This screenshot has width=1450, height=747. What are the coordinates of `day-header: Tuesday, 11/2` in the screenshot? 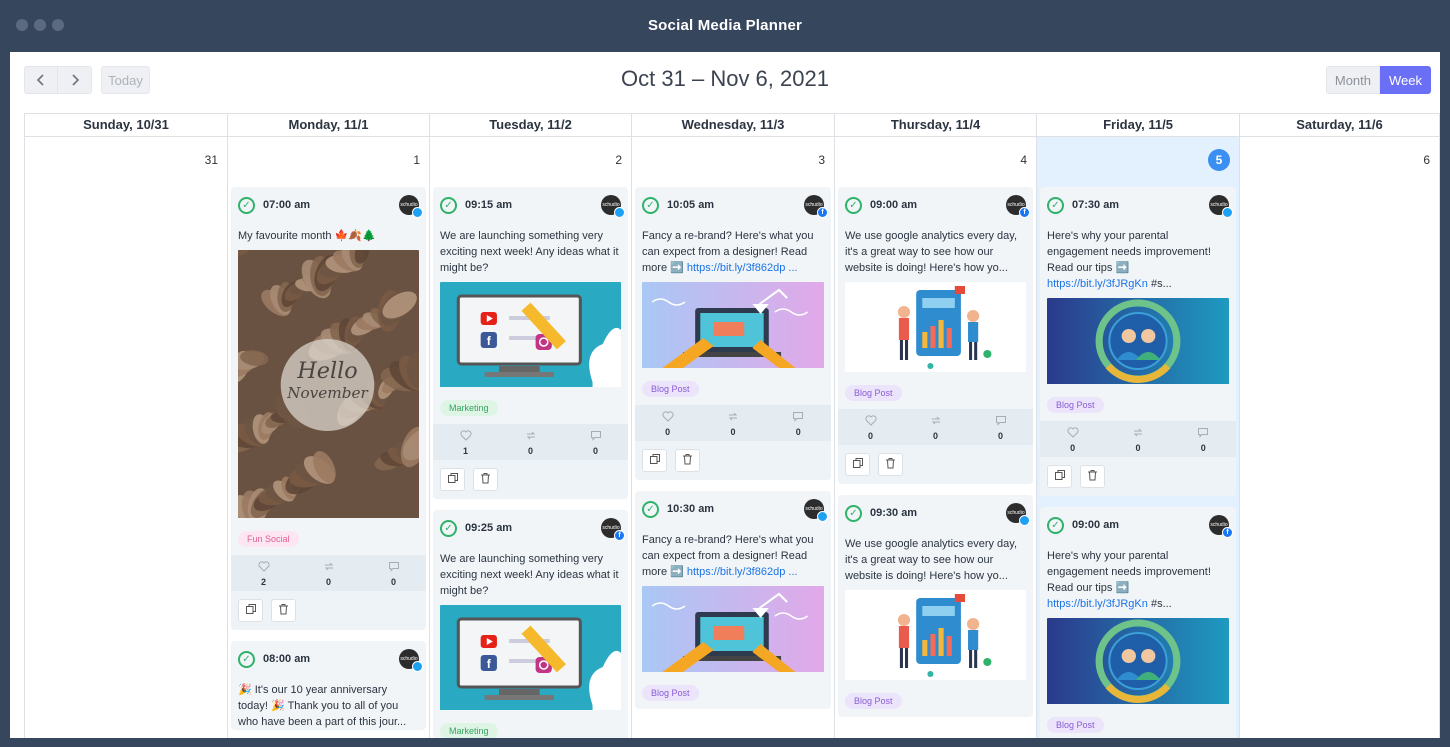 It's located at (530, 125).